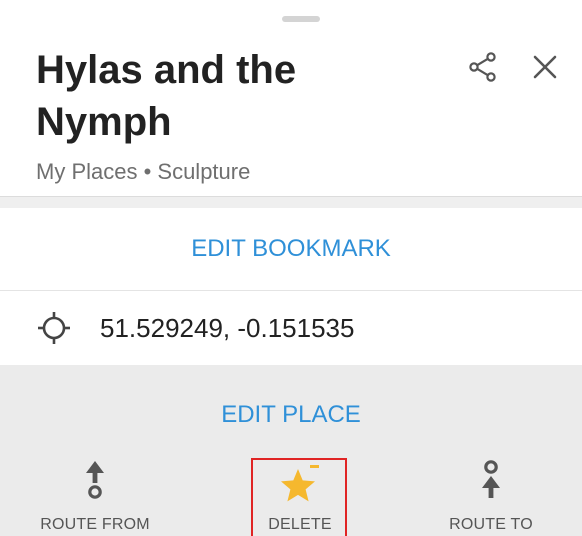  Describe the element at coordinates (166, 96) in the screenshot. I see `place-title: Hylas and the Nymph` at that location.